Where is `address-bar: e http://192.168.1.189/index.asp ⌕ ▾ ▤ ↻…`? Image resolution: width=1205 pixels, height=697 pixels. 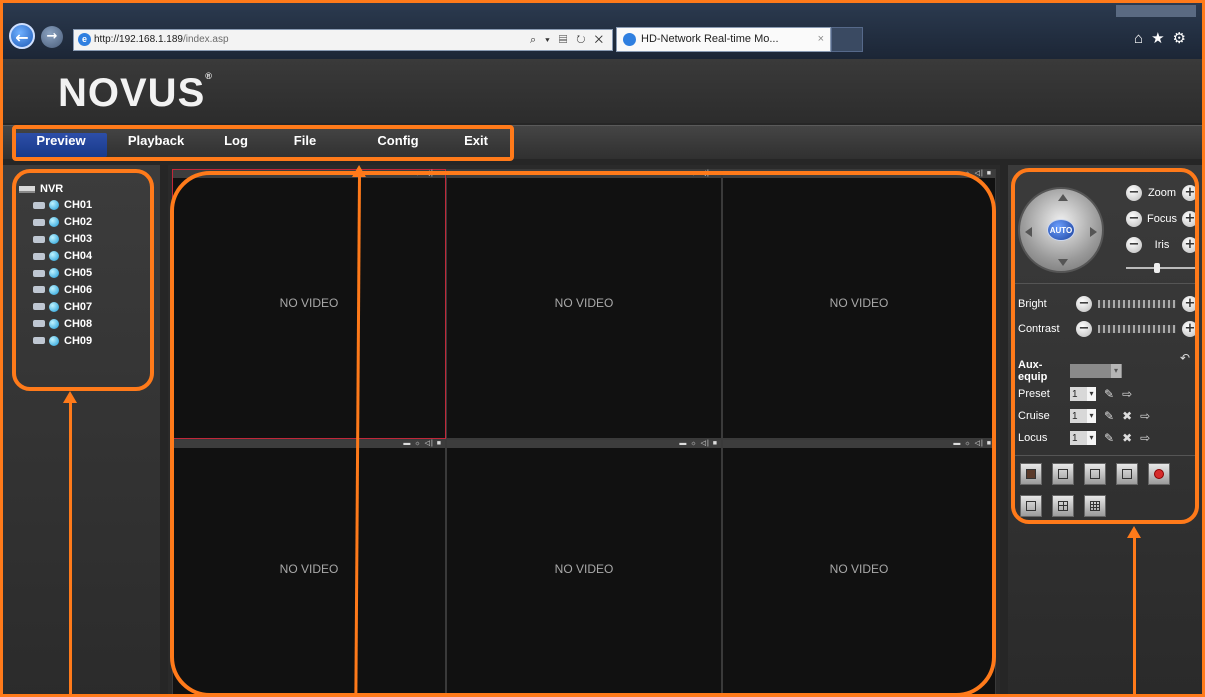 address-bar: e http://192.168.1.189/index.asp ⌕ ▾ ▤ ↻… is located at coordinates (343, 40).